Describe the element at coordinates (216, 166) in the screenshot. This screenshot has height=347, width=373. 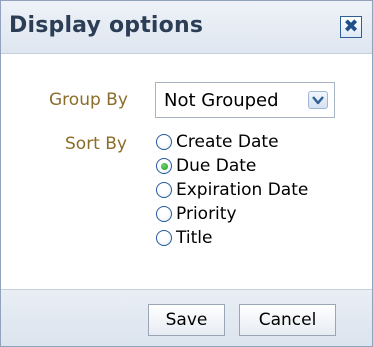
I see `radio-label: Due Date` at that location.